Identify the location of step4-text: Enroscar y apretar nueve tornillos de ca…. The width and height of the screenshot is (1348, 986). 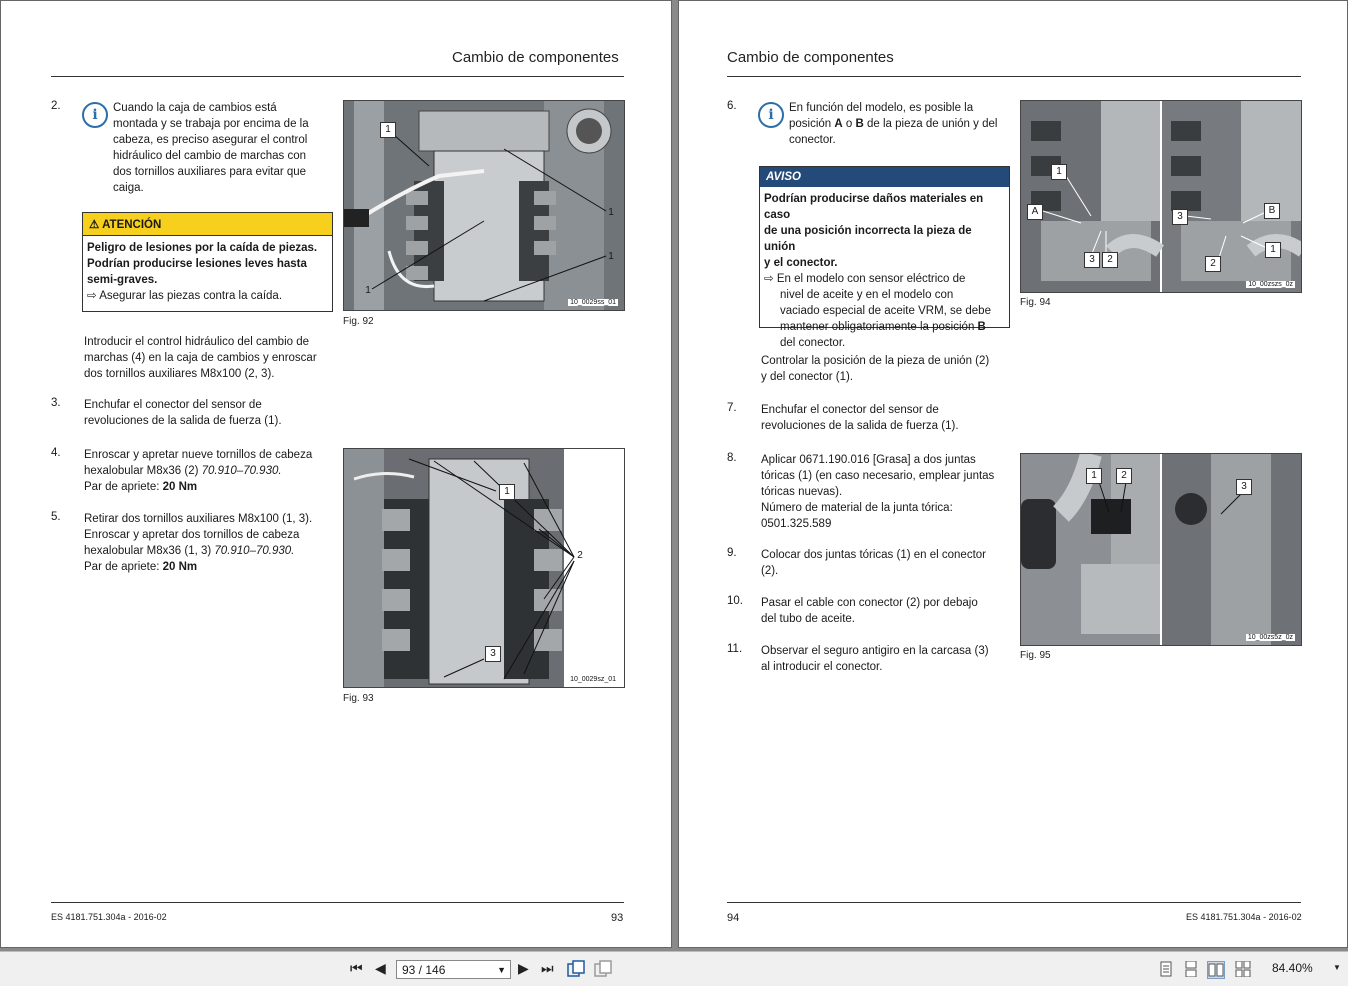
(198, 471).